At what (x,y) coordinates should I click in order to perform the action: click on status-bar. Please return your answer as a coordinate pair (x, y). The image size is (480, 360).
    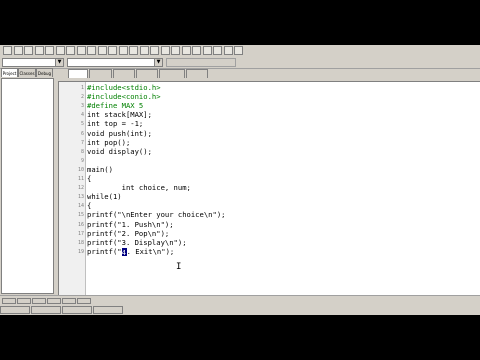
    Looking at the image, I should click on (240, 310).